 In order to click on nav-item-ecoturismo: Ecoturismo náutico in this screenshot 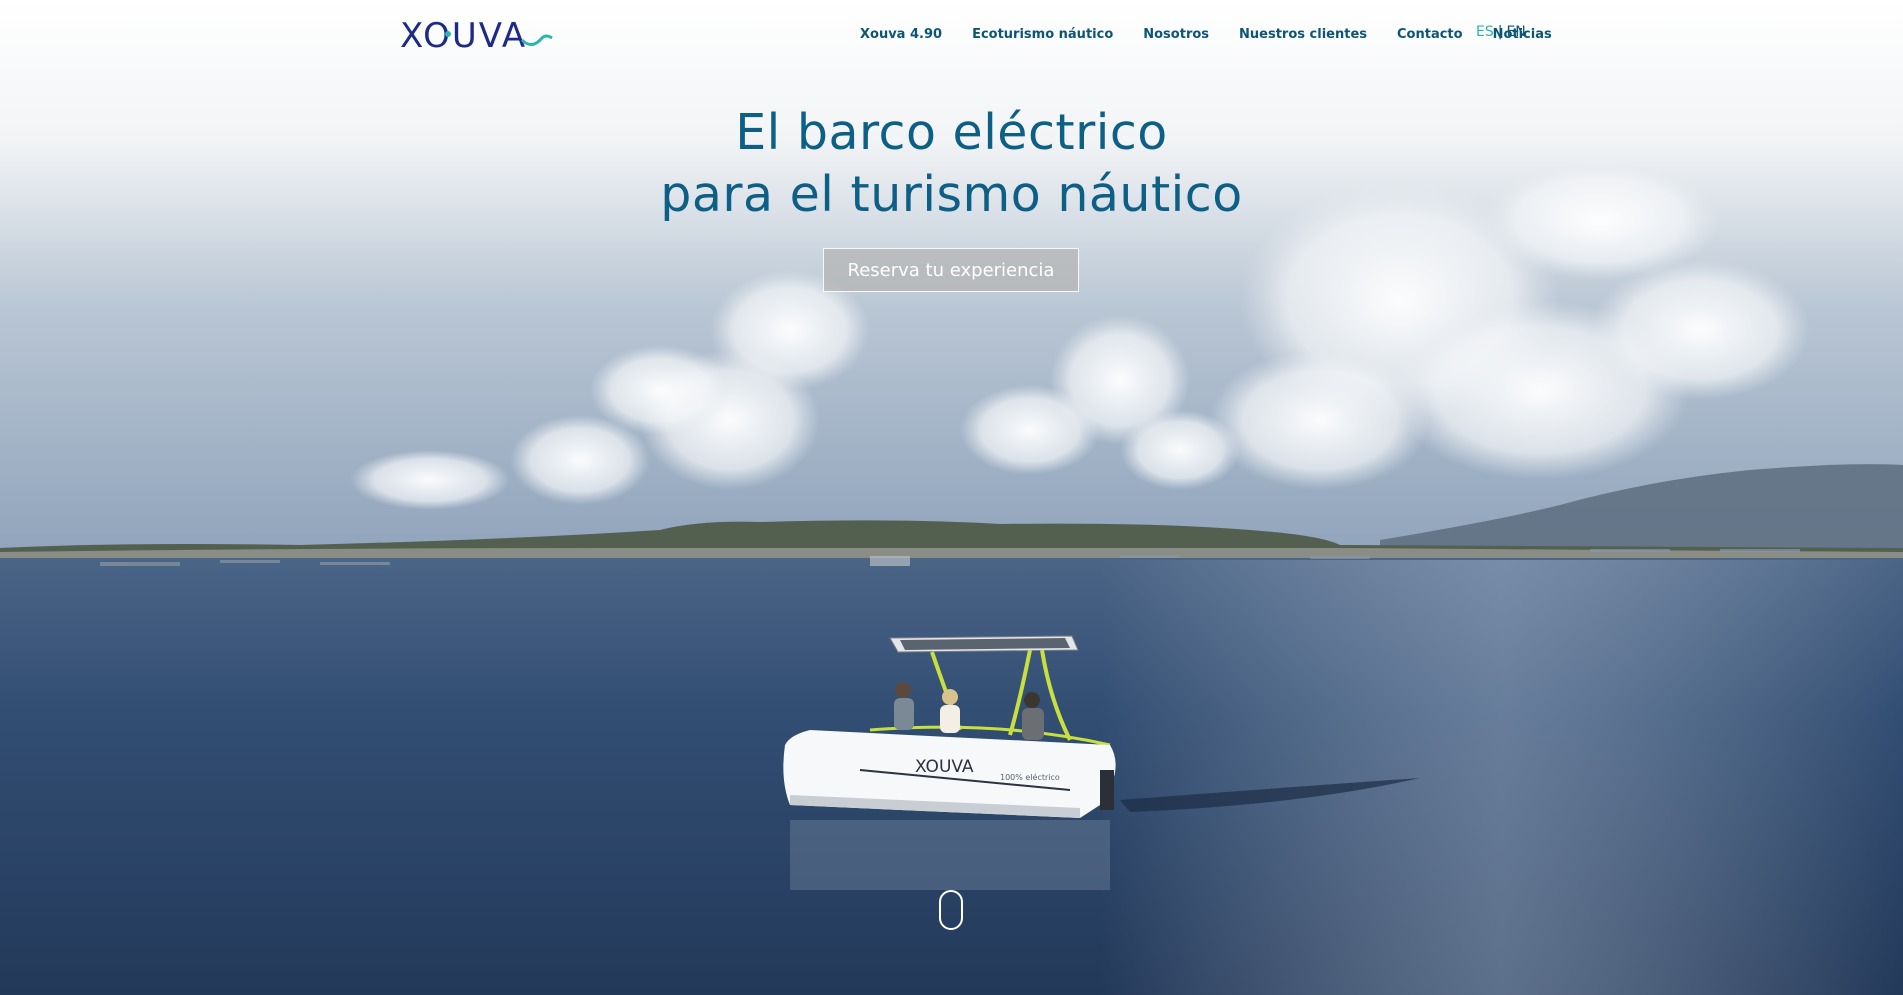, I will do `click(1042, 34)`.